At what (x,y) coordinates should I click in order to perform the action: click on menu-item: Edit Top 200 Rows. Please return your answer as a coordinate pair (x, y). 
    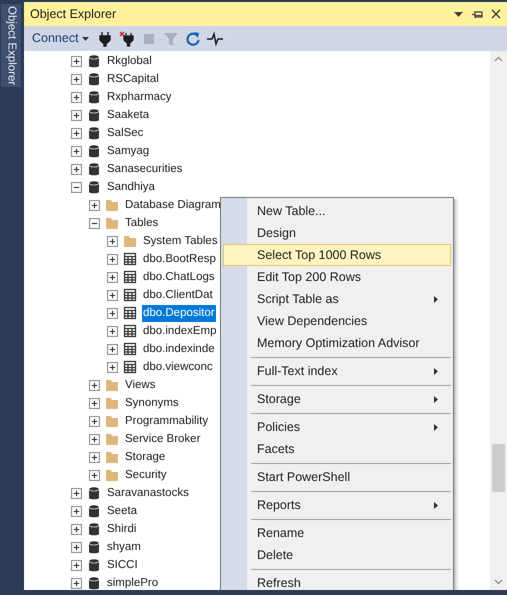
    Looking at the image, I should click on (337, 277).